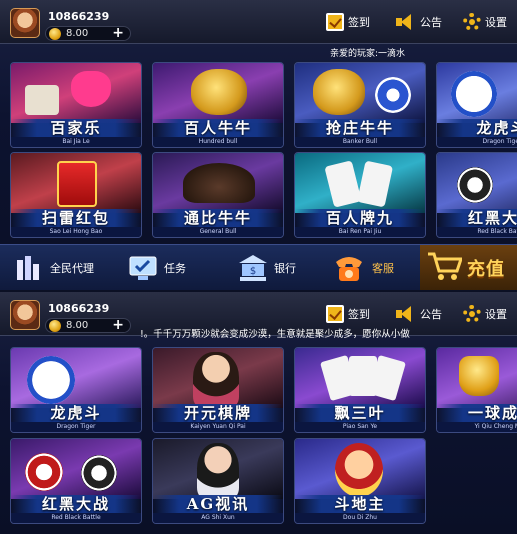 The height and width of the screenshot is (534, 517). What do you see at coordinates (218, 218) in the screenshot?
I see `game-title: 通比牛牛` at bounding box center [218, 218].